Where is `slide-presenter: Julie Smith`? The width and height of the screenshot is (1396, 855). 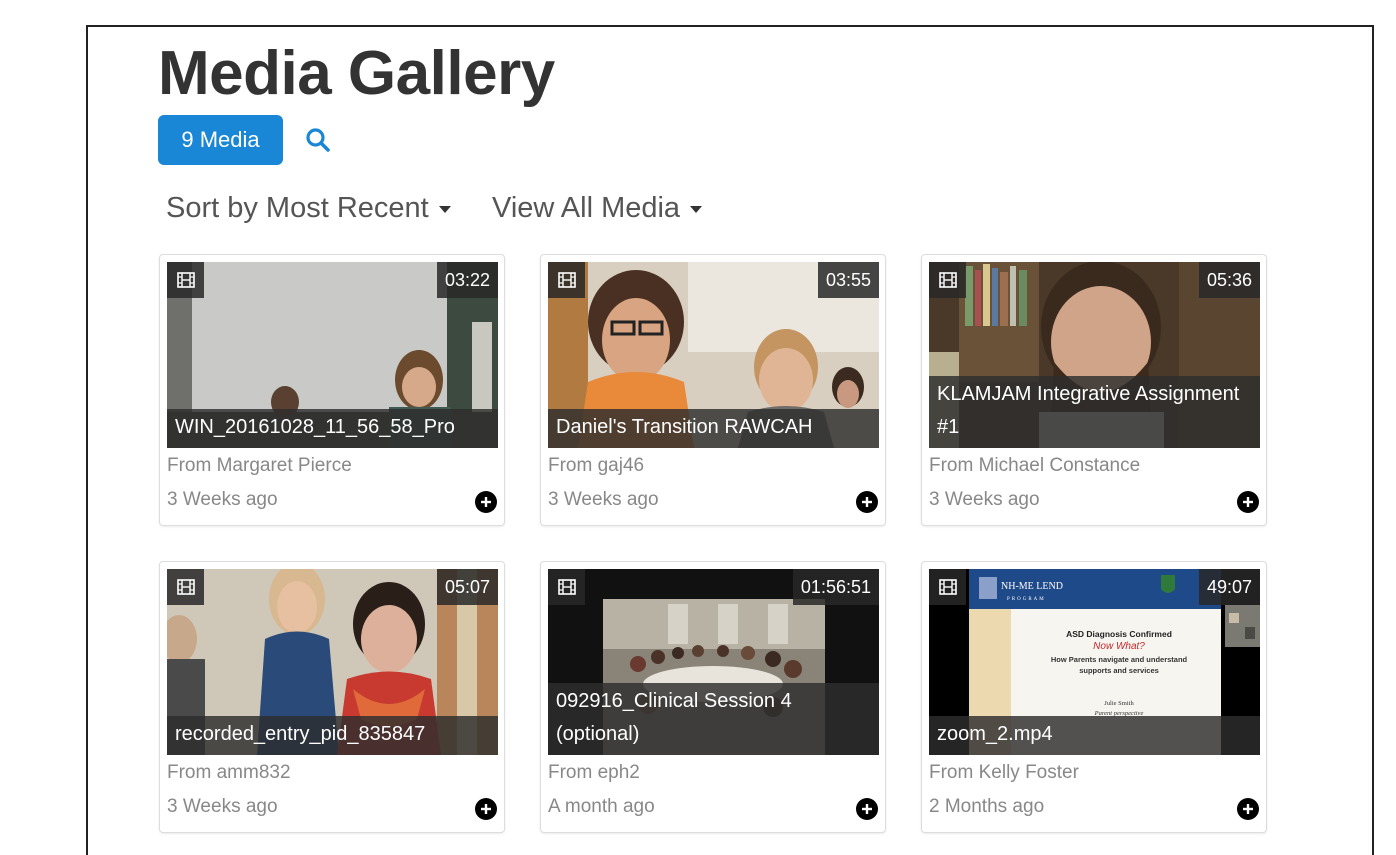 slide-presenter: Julie Smith is located at coordinates (1119, 703).